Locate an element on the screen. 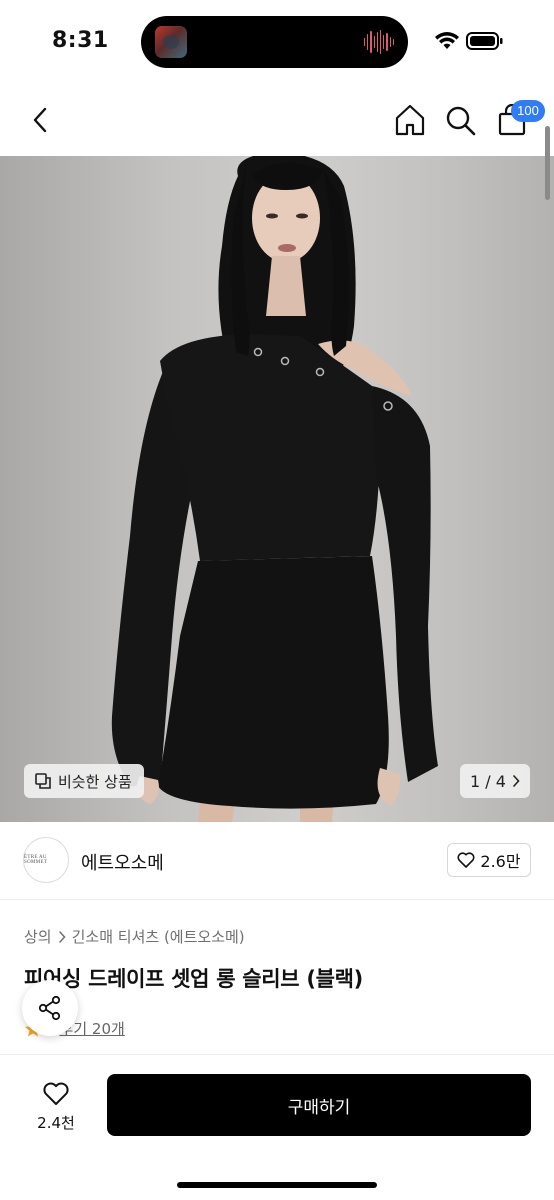 Image resolution: width=554 pixels, height=1200 pixels. page-current: 1 / 4 is located at coordinates (488, 781).